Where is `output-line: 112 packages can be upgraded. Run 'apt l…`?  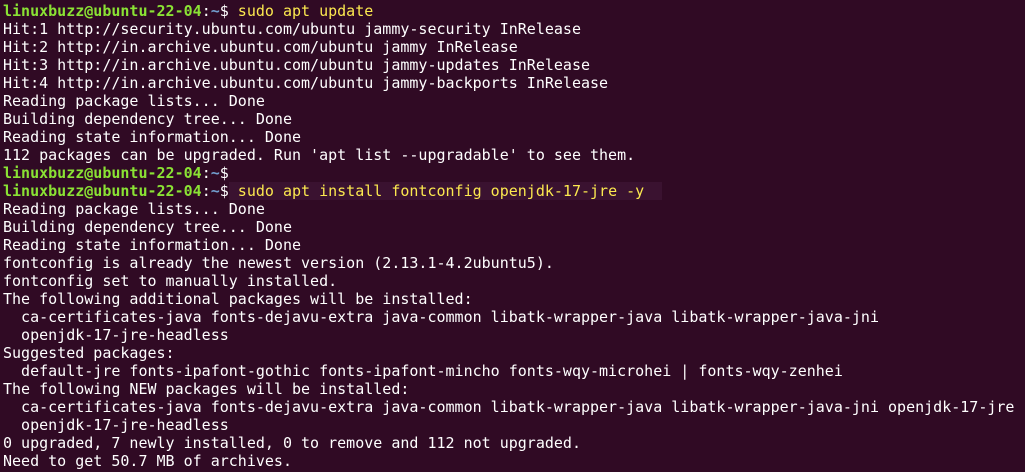 output-line: 112 packages can be upgraded. Run 'apt l… is located at coordinates (319, 155).